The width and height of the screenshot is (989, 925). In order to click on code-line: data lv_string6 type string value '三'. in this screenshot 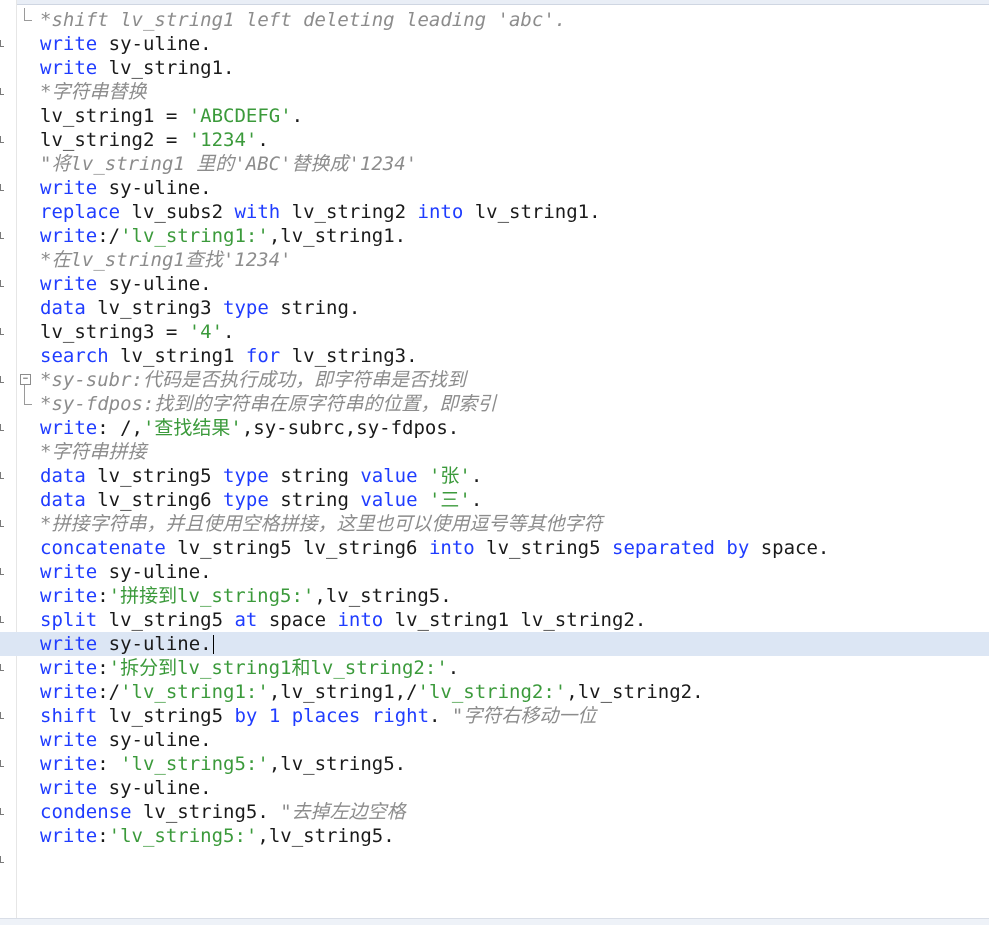, I will do `click(514, 500)`.